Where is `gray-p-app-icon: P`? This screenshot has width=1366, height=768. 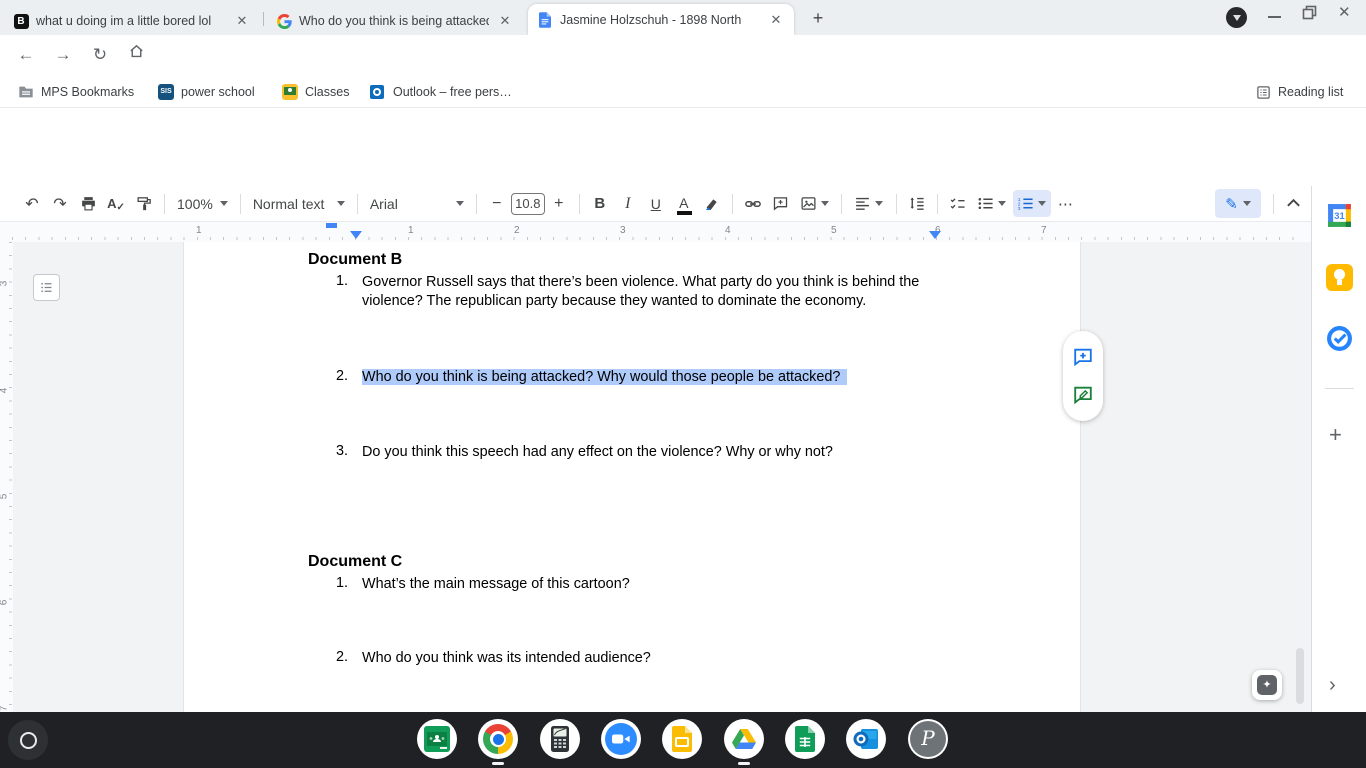 gray-p-app-icon: P is located at coordinates (928, 739).